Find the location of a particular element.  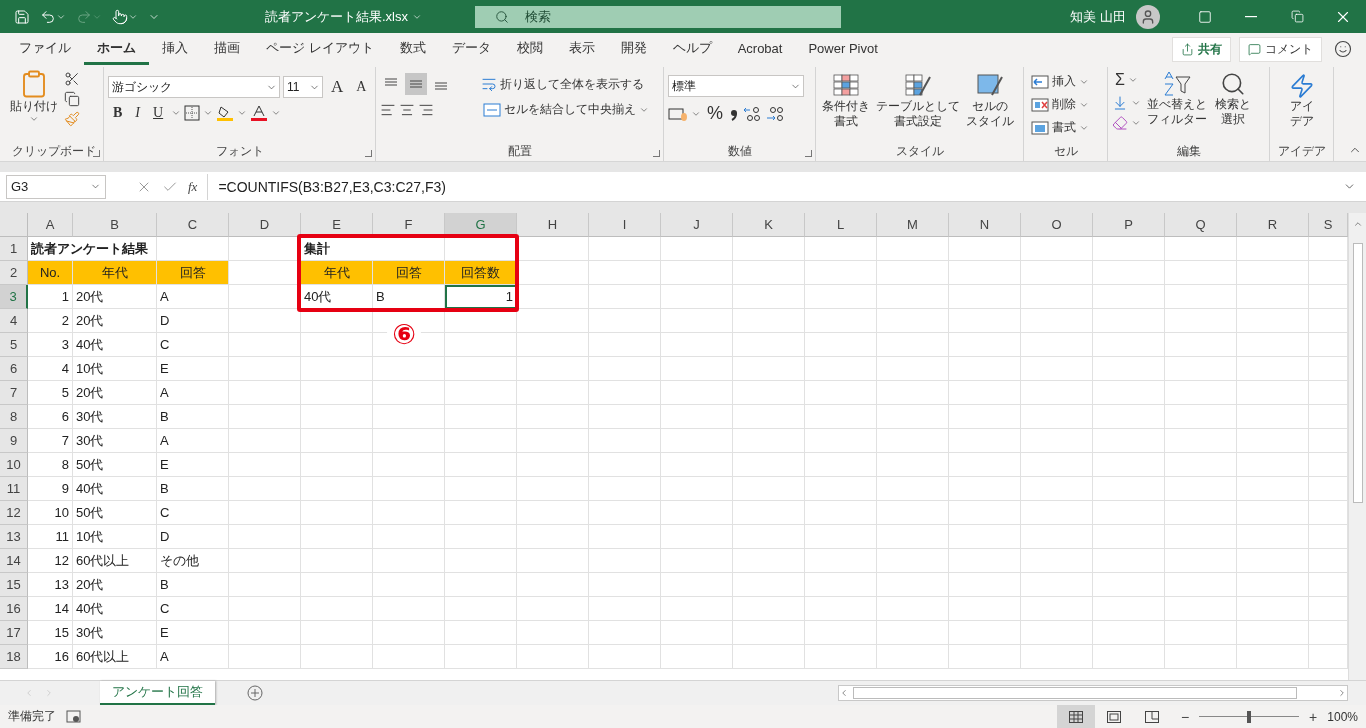

vertical-align-button is located at coordinates (416, 84).